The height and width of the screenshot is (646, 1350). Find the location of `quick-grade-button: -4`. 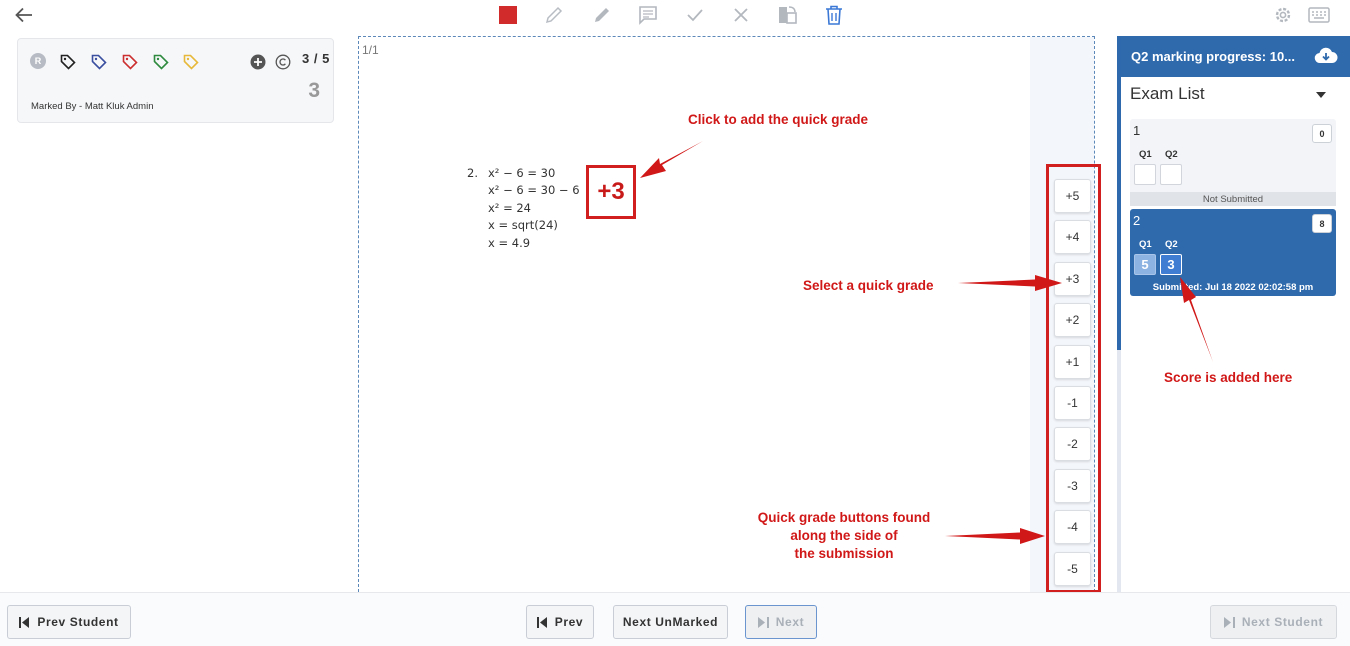

quick-grade-button: -4 is located at coordinates (1072, 527).